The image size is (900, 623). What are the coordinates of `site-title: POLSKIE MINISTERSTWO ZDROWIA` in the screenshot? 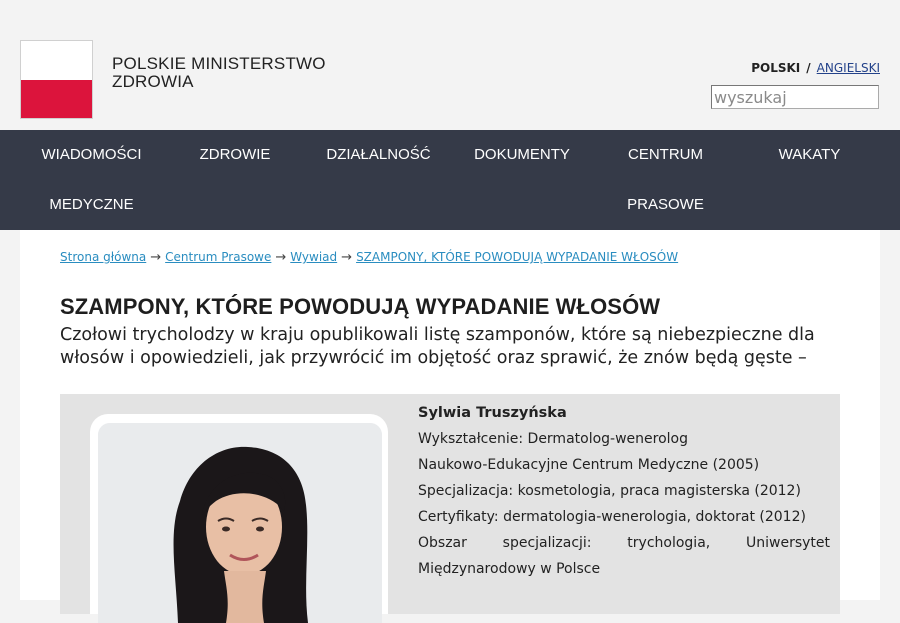 It's located at (219, 73).